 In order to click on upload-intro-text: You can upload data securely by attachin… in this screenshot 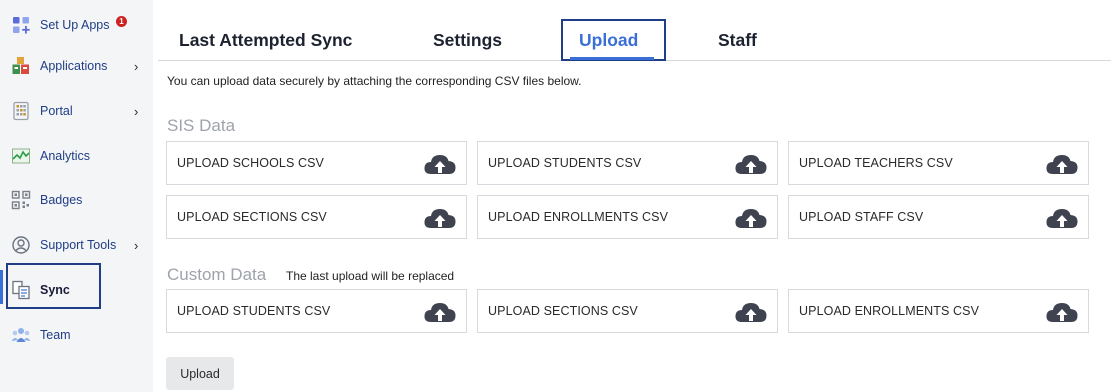, I will do `click(374, 81)`.